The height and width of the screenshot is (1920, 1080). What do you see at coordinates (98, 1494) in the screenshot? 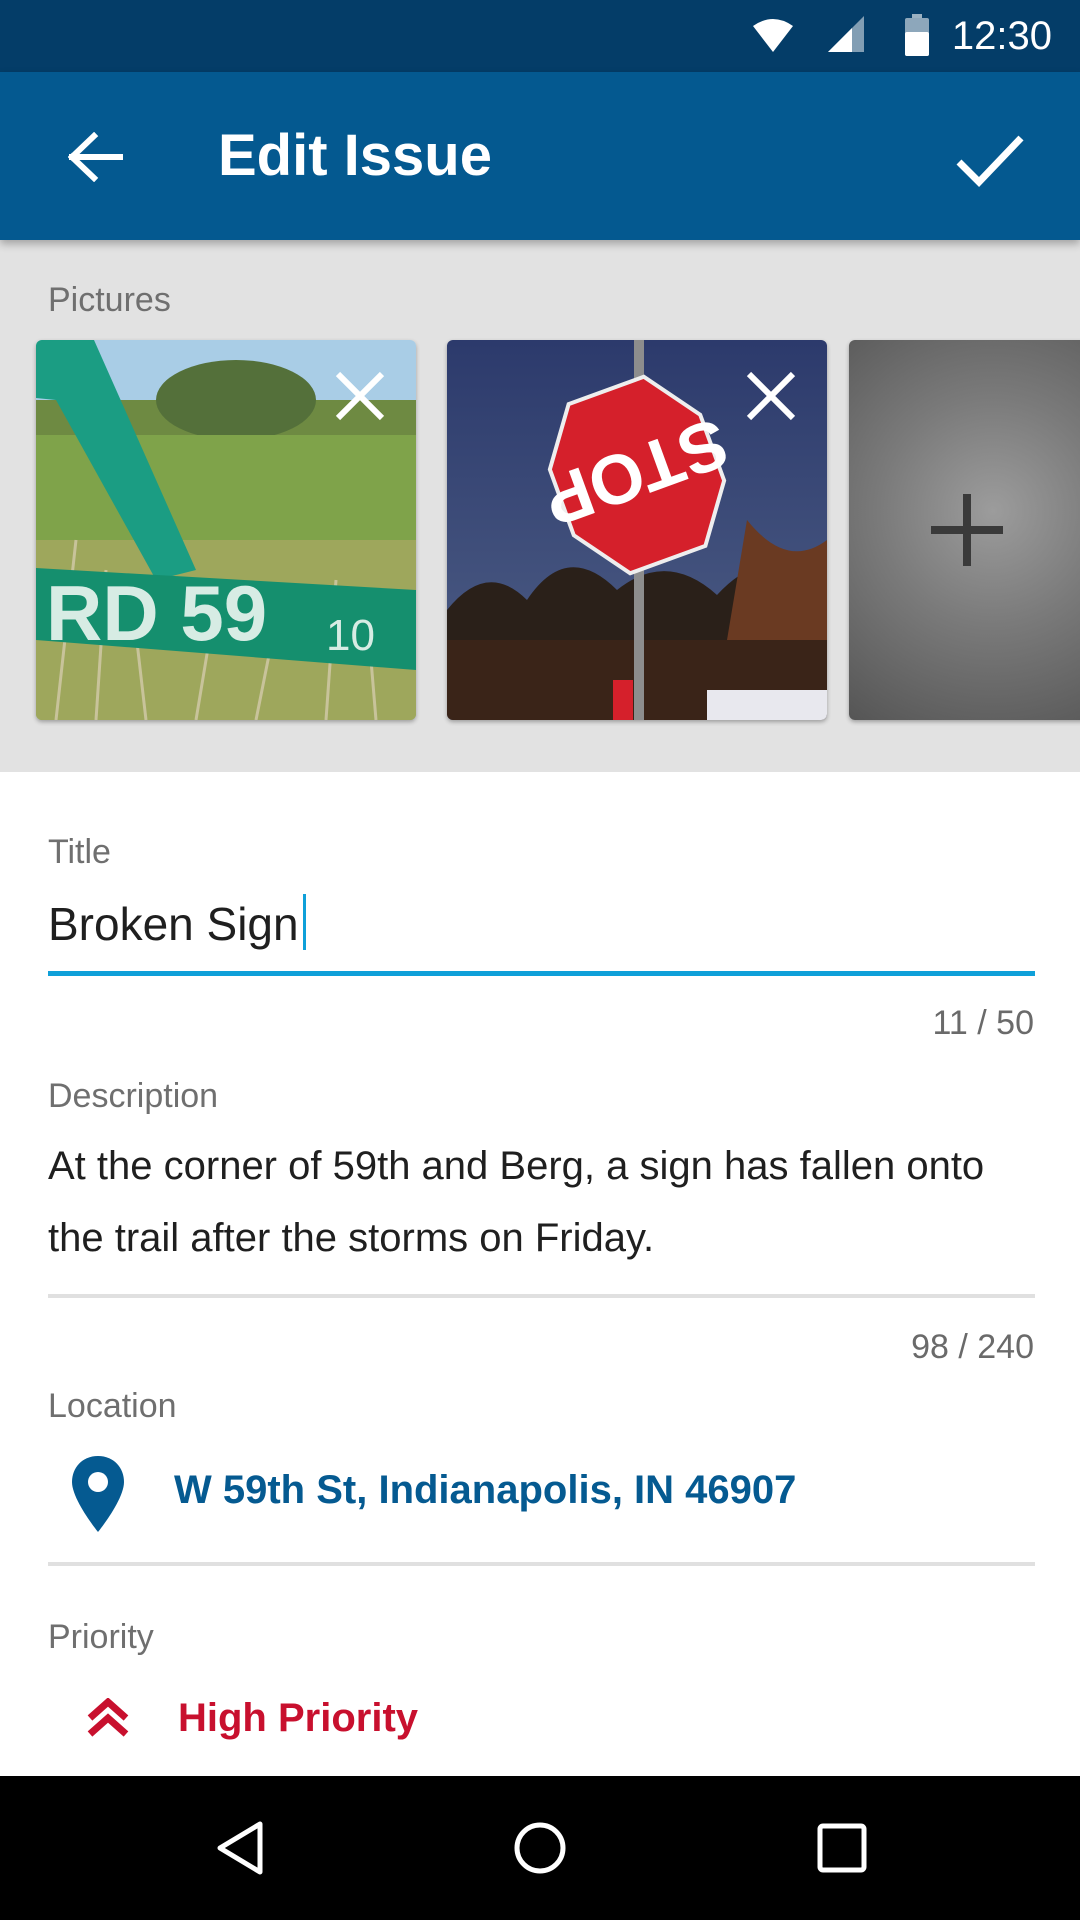
I see `map-pin-icon` at bounding box center [98, 1494].